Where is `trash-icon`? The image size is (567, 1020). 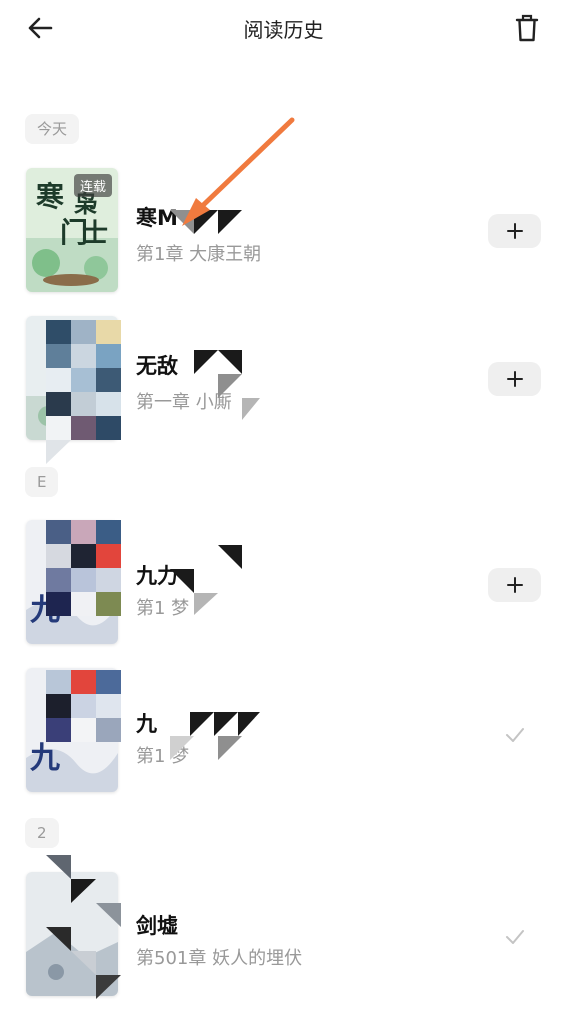 trash-icon is located at coordinates (527, 28).